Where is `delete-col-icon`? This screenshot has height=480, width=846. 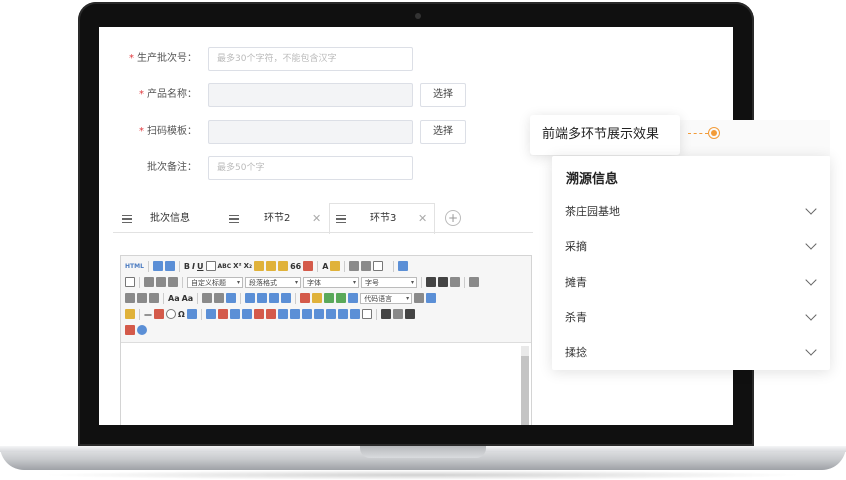 delete-col-icon is located at coordinates (282, 314).